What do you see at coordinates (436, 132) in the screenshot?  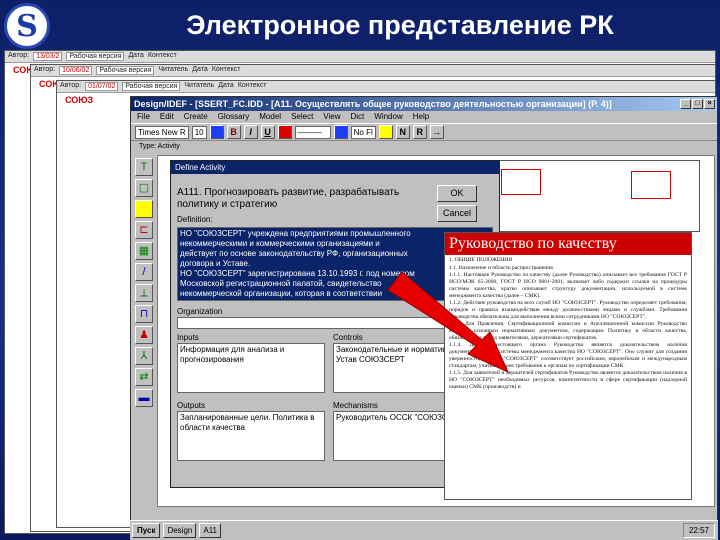 I see `arrow-tool-icon: →` at bounding box center [436, 132].